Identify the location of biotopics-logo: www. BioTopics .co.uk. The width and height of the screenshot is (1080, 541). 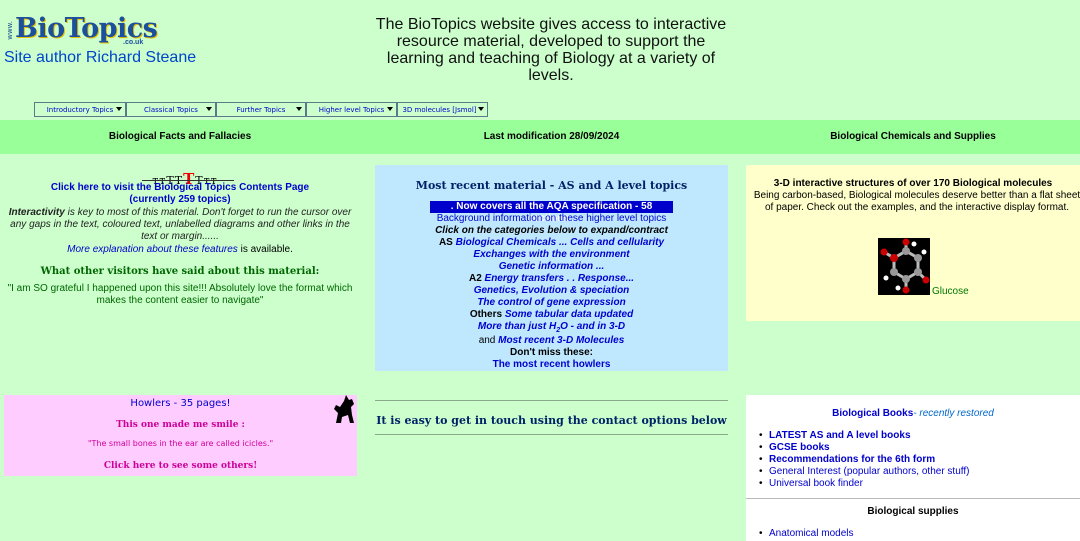
(86, 32).